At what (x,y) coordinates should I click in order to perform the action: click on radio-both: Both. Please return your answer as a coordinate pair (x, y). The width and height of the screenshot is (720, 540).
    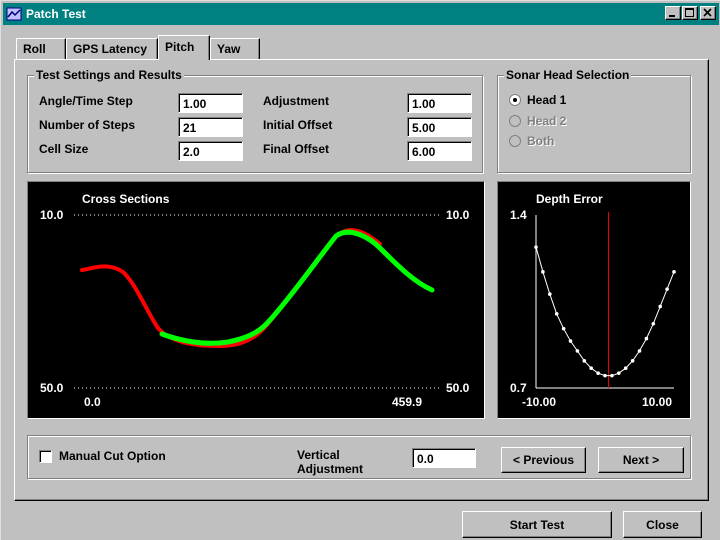
    Looking at the image, I should click on (531, 141).